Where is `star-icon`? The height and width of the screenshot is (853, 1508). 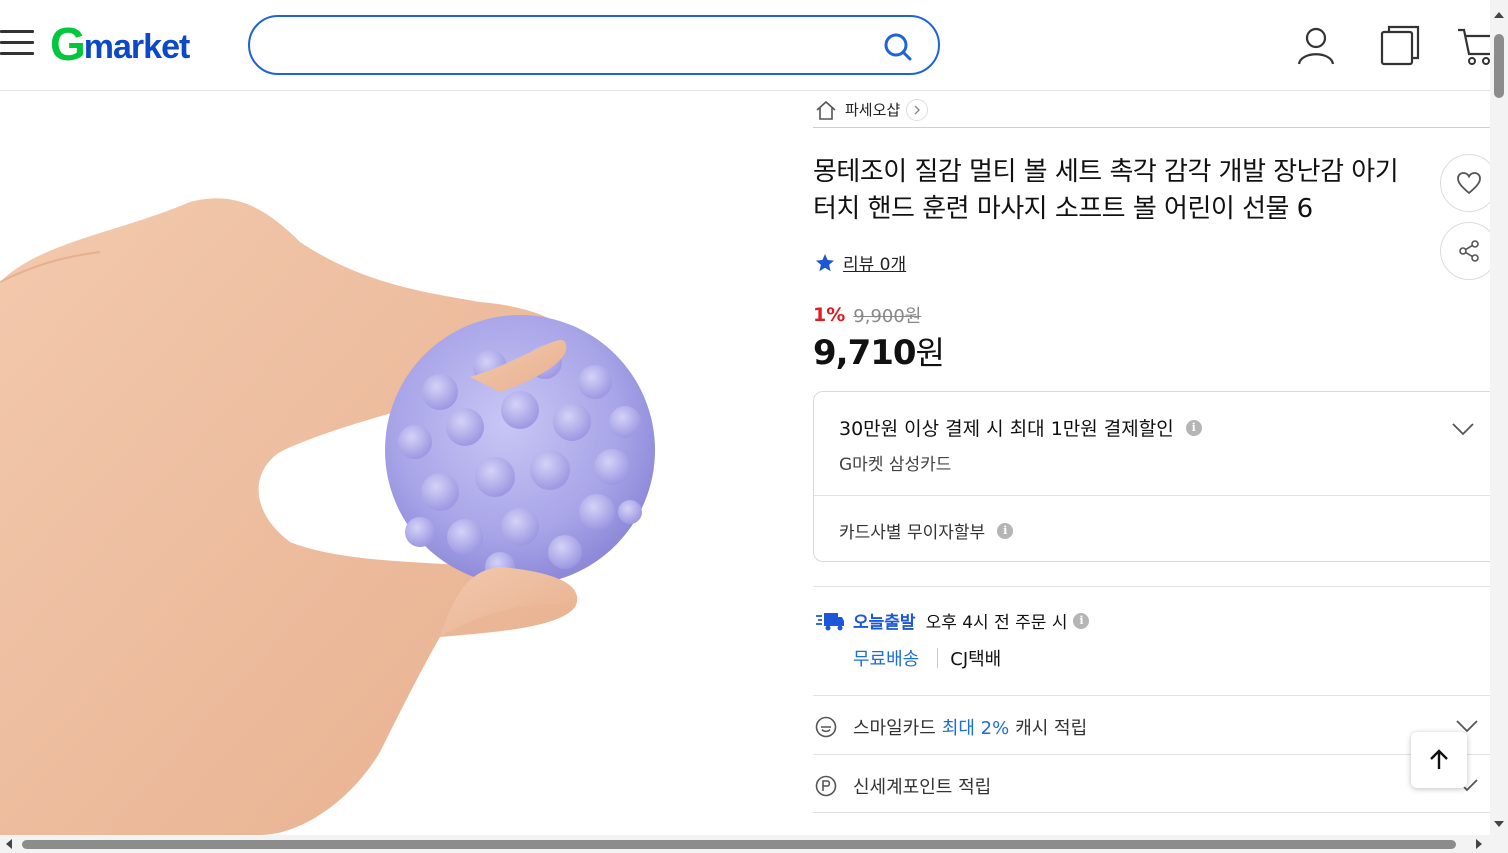 star-icon is located at coordinates (825, 262).